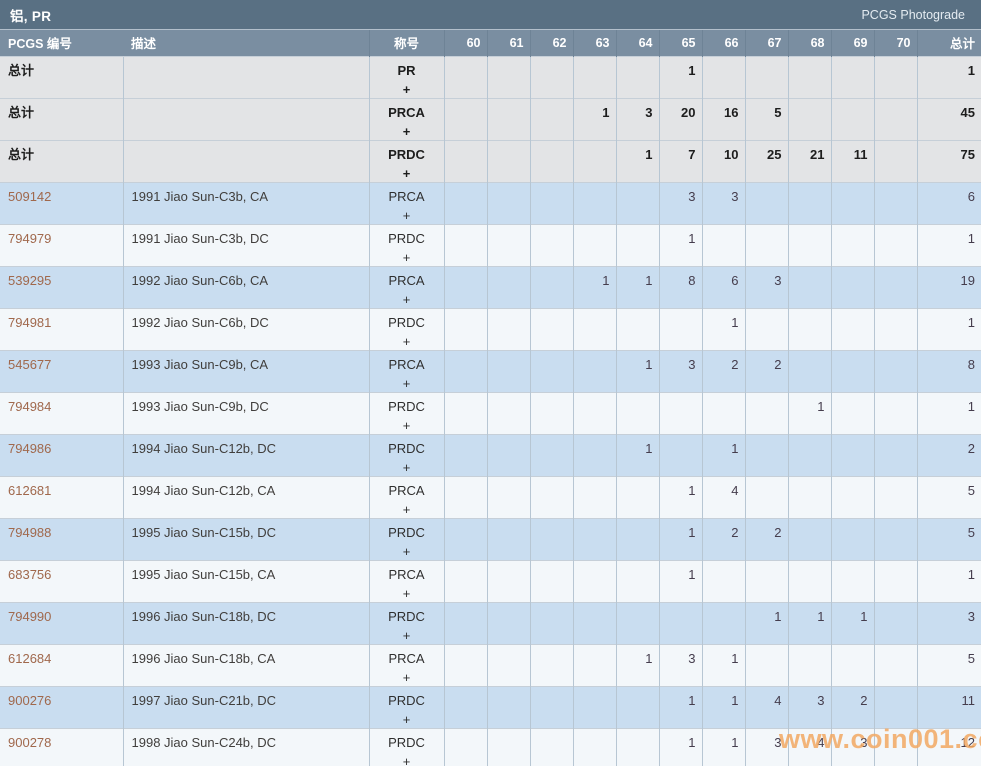 The width and height of the screenshot is (981, 766). Describe the element at coordinates (723, 160) in the screenshot. I see `grade-cell-66: 10` at that location.